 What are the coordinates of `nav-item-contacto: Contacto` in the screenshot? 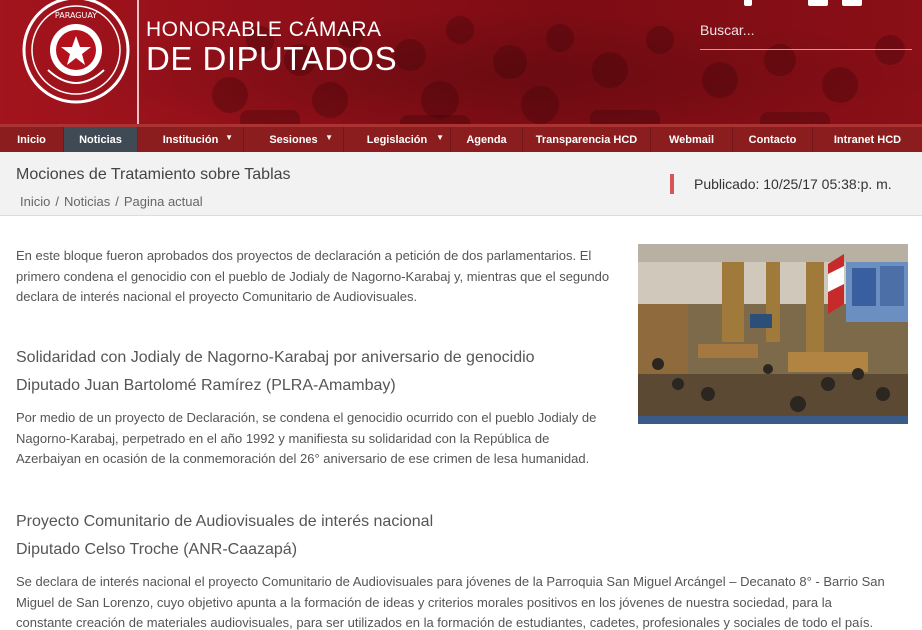 It's located at (773, 139).